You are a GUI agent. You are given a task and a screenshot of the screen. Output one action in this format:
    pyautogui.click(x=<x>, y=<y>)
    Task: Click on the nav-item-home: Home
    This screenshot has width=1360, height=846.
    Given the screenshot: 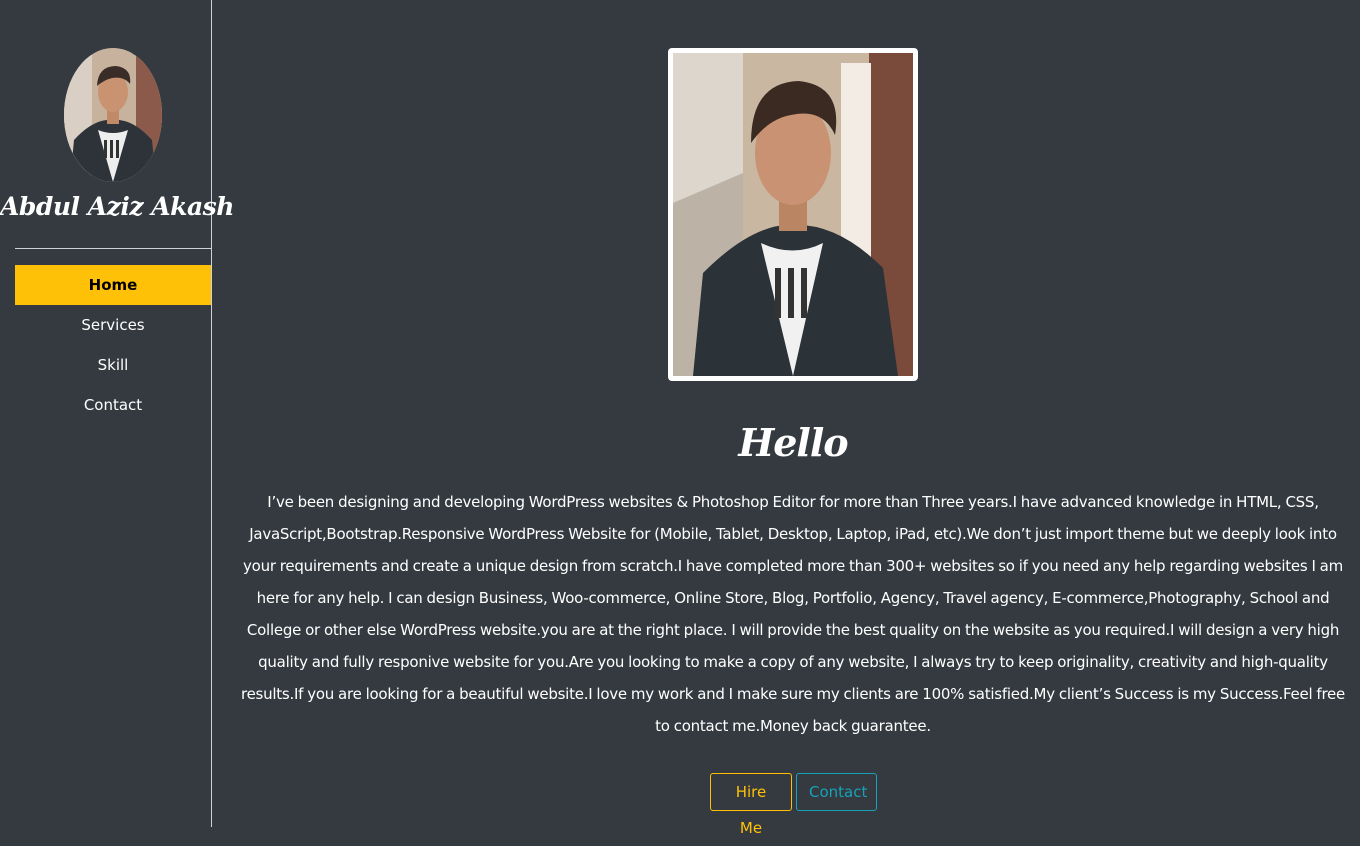 What is the action you would take?
    pyautogui.click(x=113, y=285)
    